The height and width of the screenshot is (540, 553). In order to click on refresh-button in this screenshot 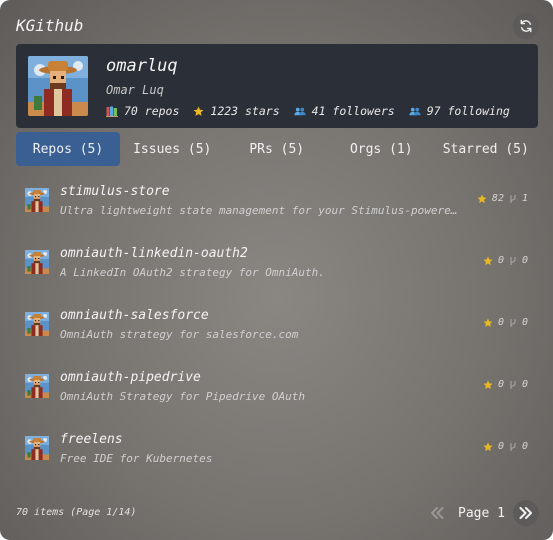, I will do `click(526, 26)`.